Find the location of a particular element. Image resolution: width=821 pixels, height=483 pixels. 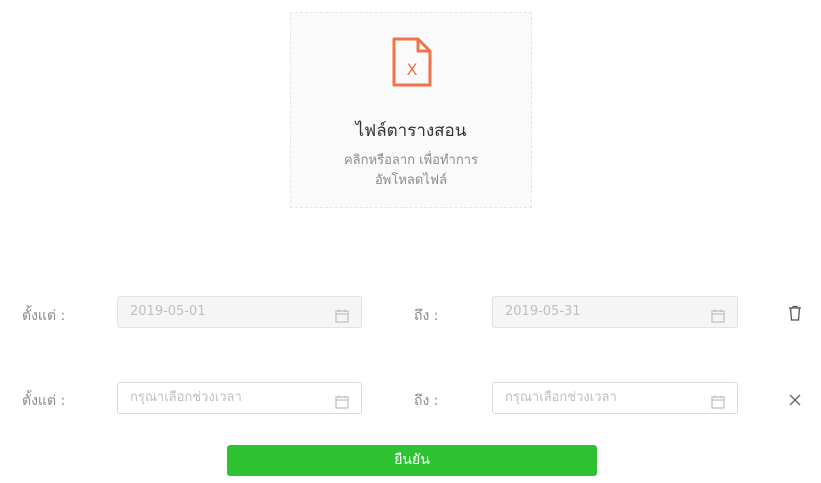

svg-text: X is located at coordinates (412, 69).